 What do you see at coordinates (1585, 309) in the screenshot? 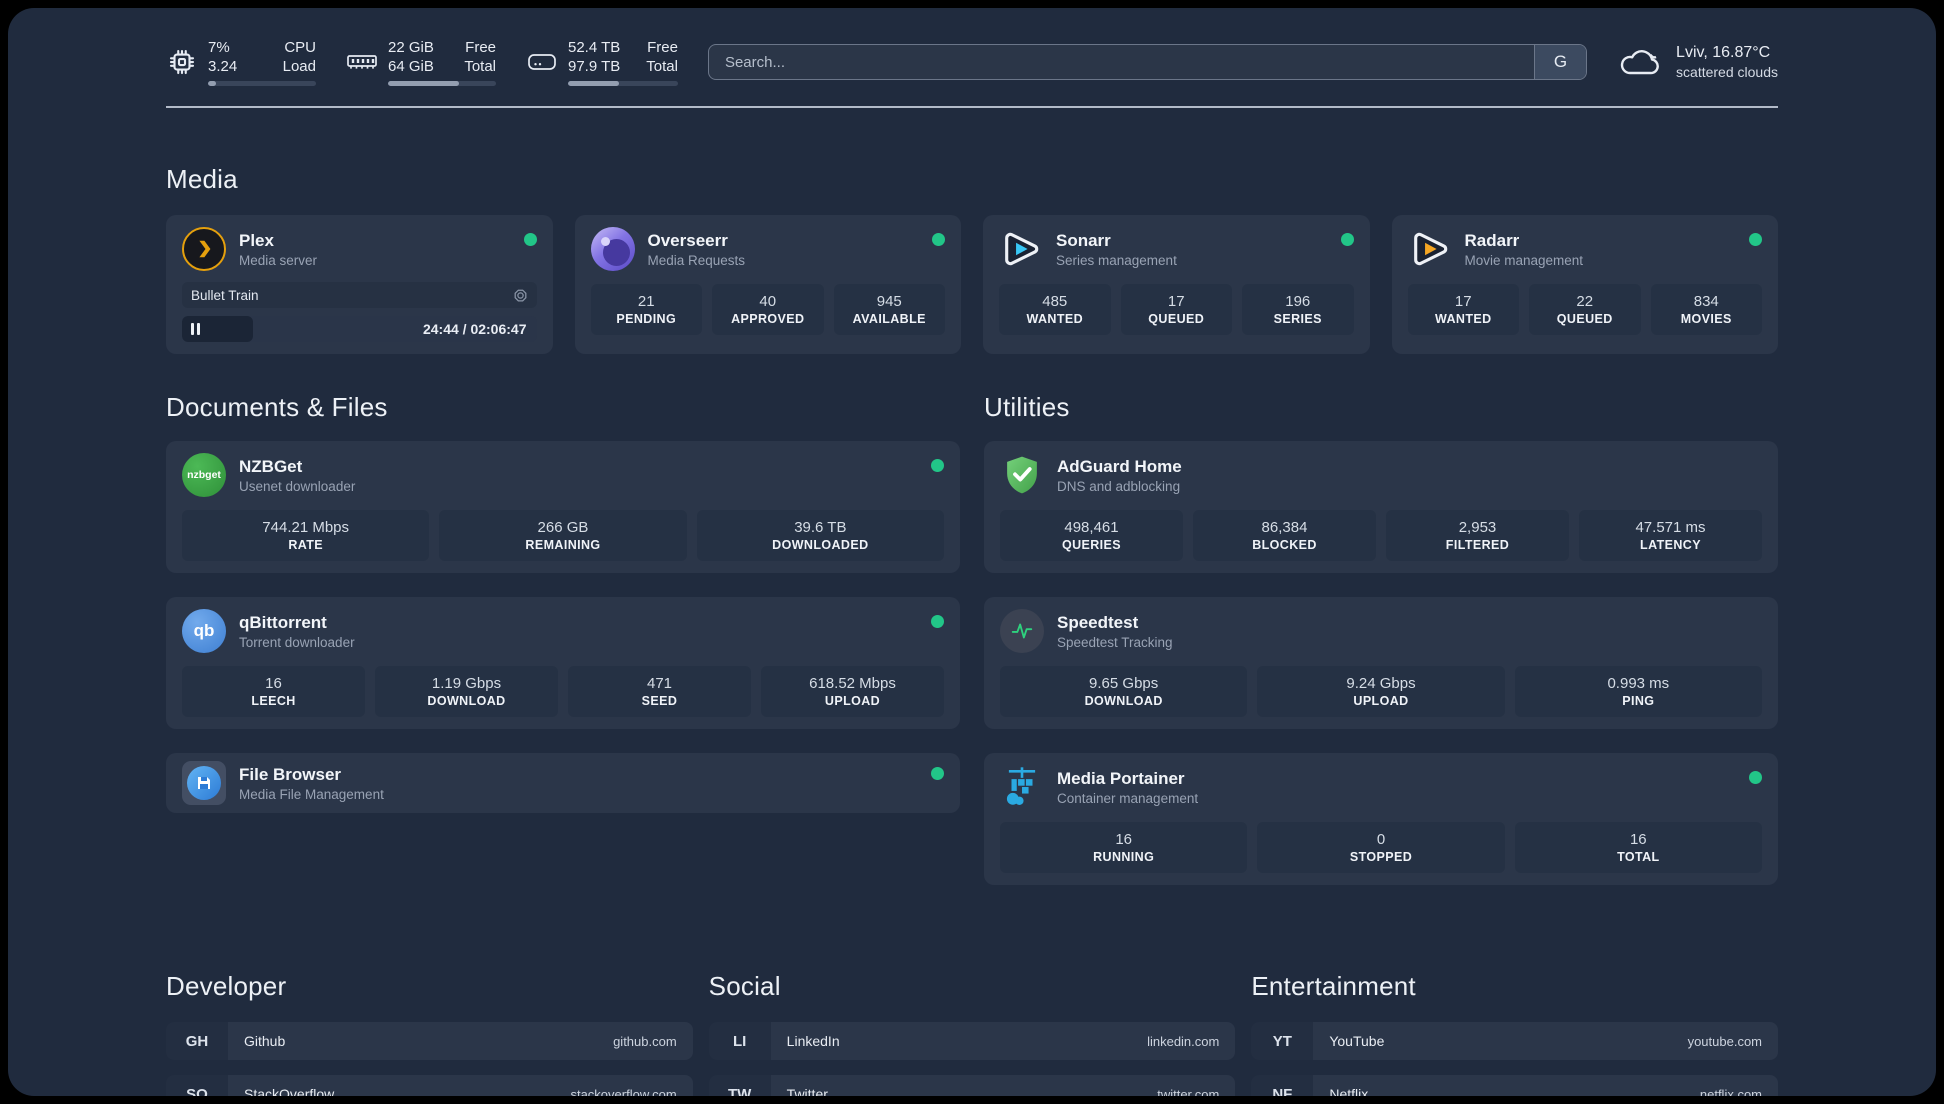
I see `stat-queued: 22 QUEUED` at bounding box center [1585, 309].